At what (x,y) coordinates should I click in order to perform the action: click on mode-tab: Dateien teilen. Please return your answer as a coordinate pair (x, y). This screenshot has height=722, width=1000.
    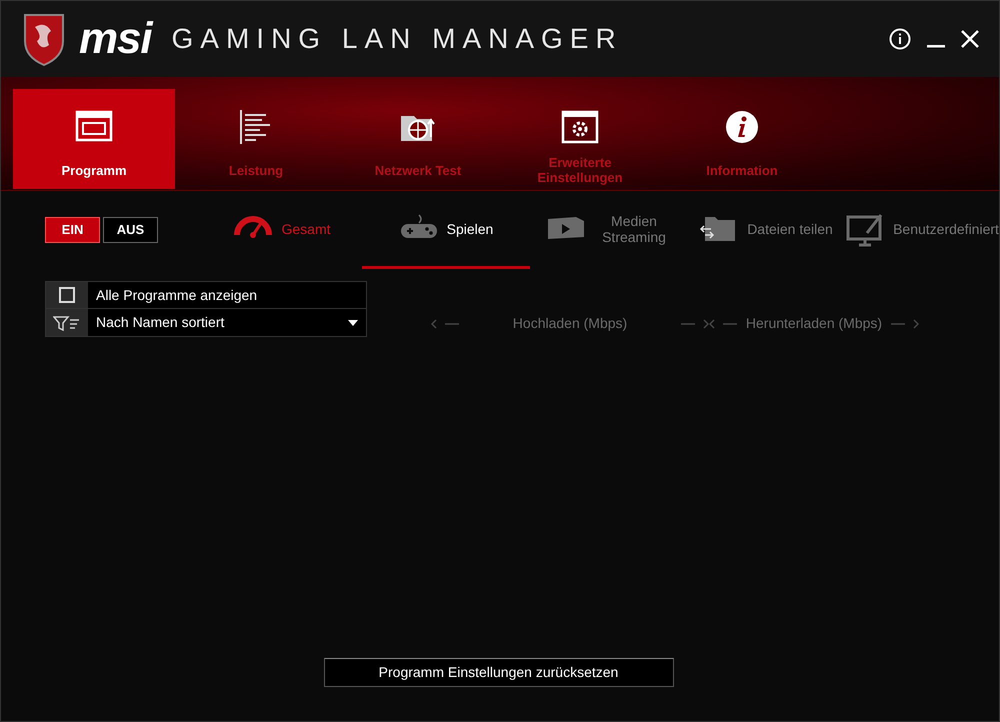
    Looking at the image, I should click on (766, 230).